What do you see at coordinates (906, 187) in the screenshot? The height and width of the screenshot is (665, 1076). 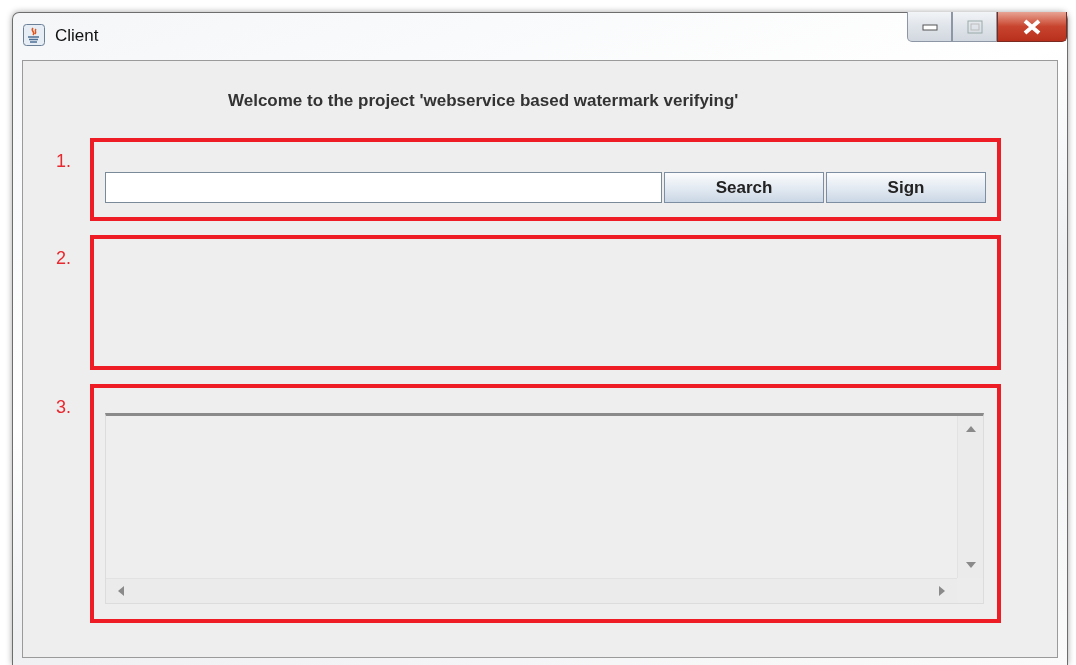 I see `action-button: Sign` at bounding box center [906, 187].